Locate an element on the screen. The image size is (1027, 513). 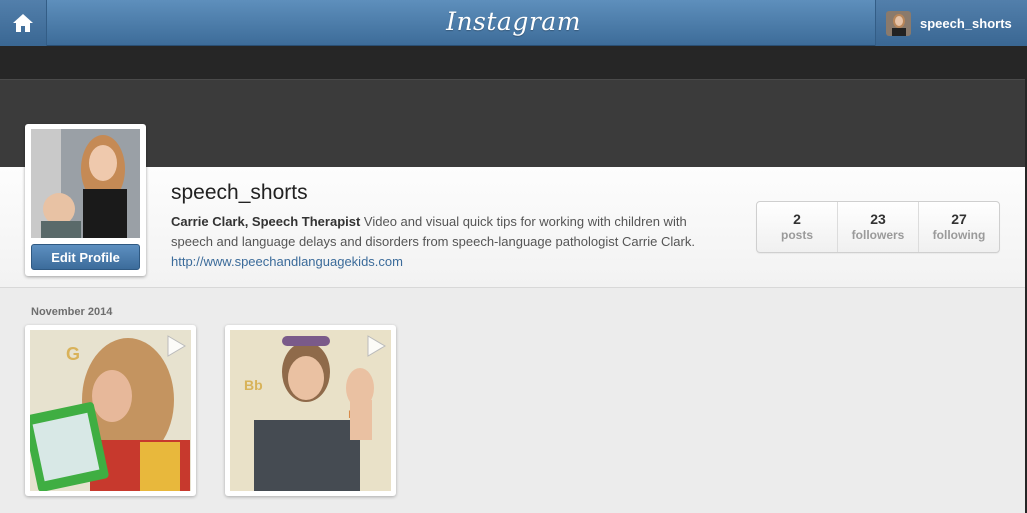
stat-label: following is located at coordinates (959, 235).